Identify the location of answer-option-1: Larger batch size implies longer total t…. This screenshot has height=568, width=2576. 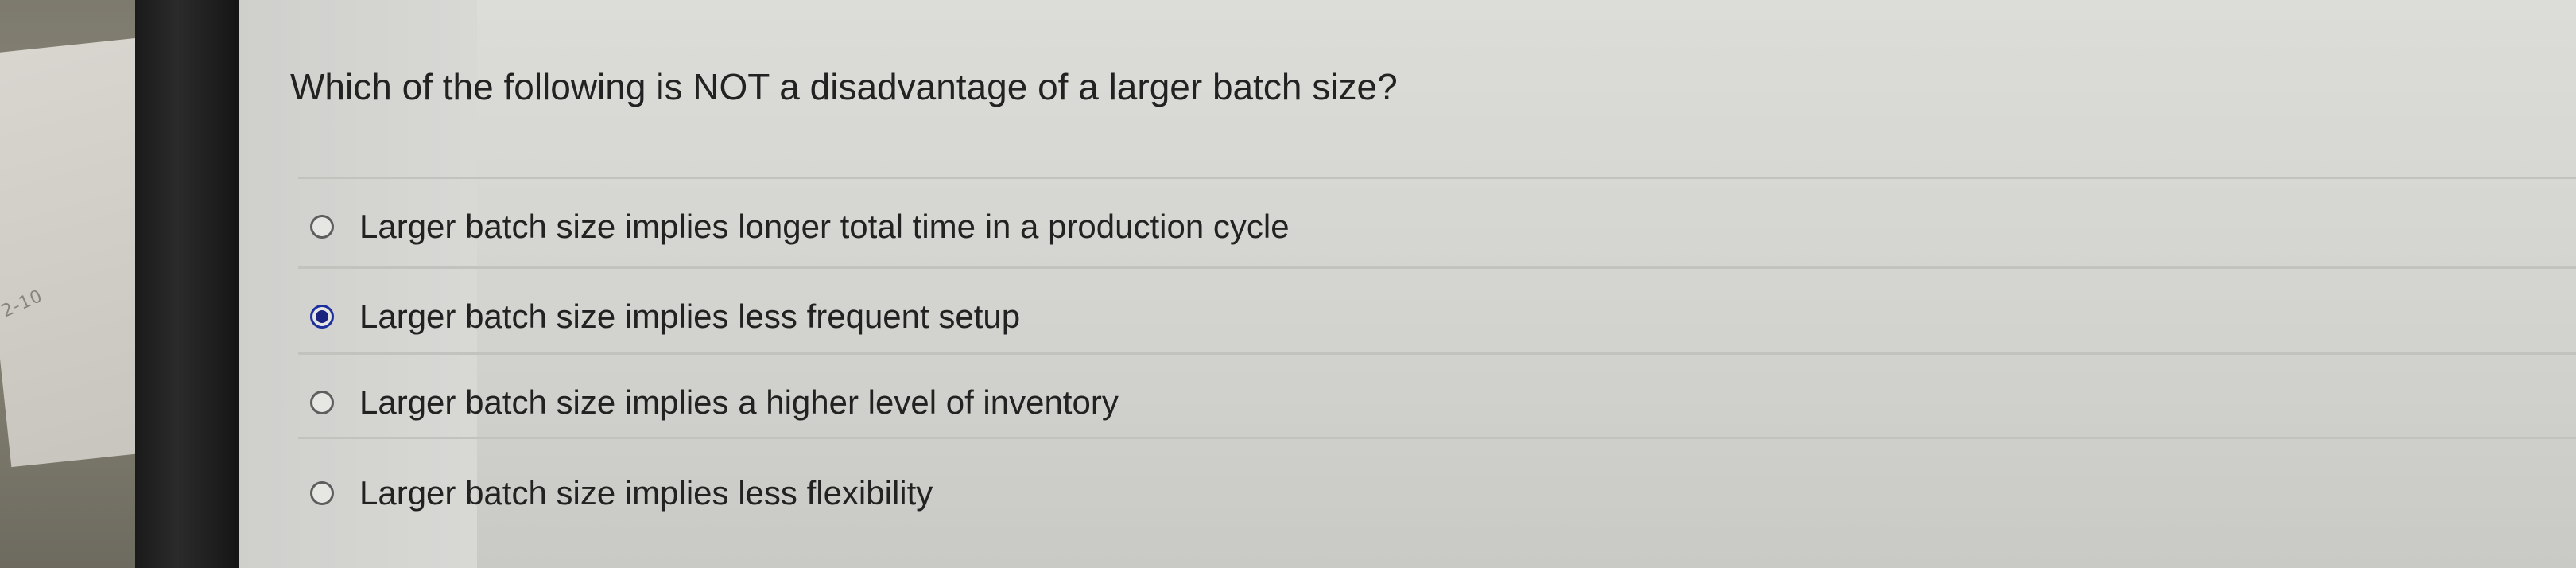
(1224, 227).